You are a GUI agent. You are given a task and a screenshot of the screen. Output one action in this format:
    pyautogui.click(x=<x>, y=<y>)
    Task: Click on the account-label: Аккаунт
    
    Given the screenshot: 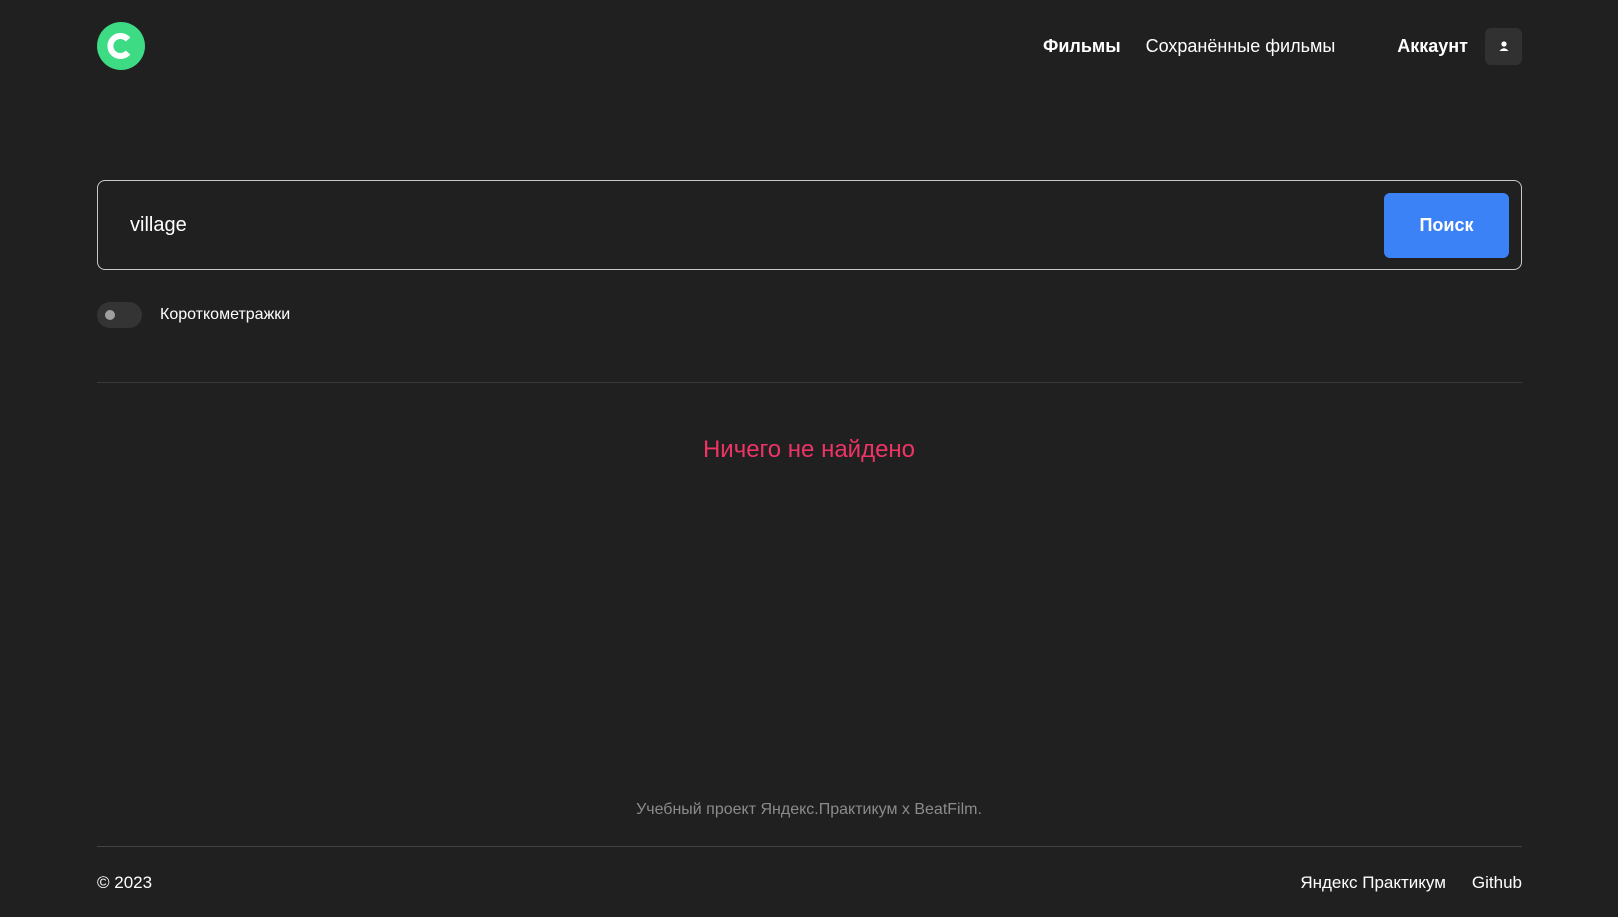 What is the action you would take?
    pyautogui.click(x=1432, y=45)
    